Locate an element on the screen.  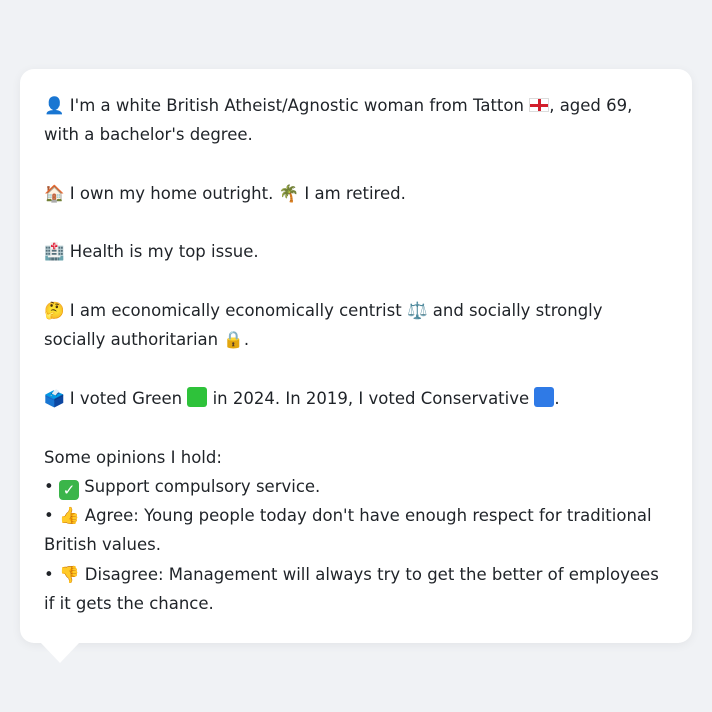
vote-text-end: . is located at coordinates (557, 398).